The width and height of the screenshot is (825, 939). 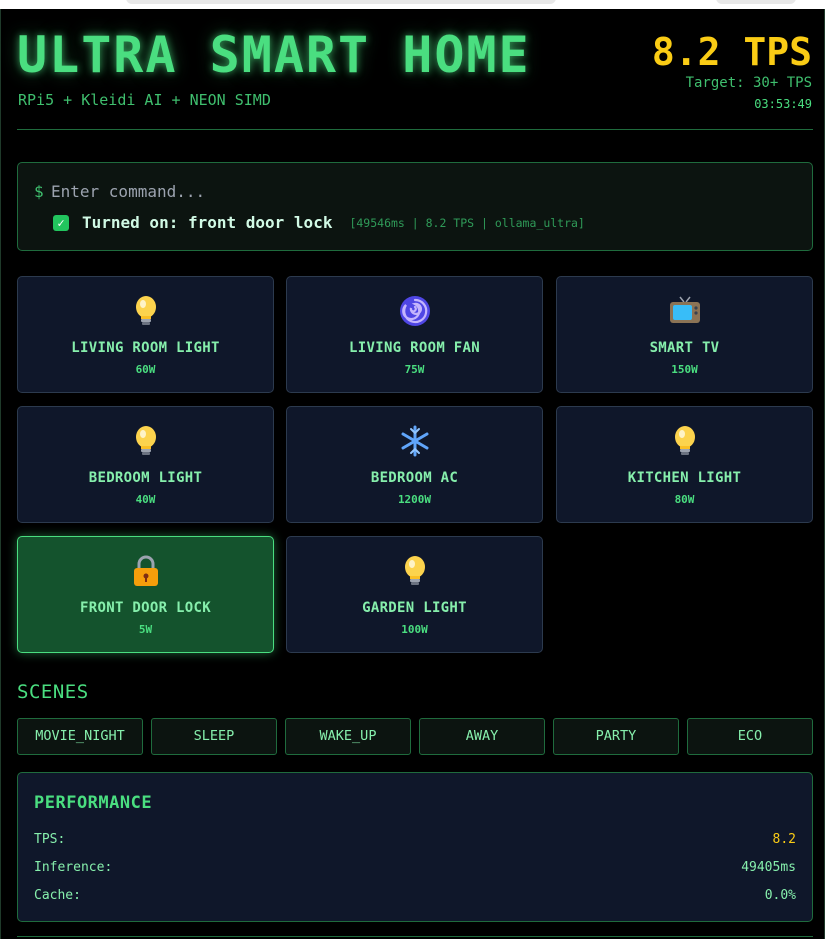 What do you see at coordinates (414, 594) in the screenshot?
I see `device-card-garden-light: GARDEN LIGHT 100W` at bounding box center [414, 594].